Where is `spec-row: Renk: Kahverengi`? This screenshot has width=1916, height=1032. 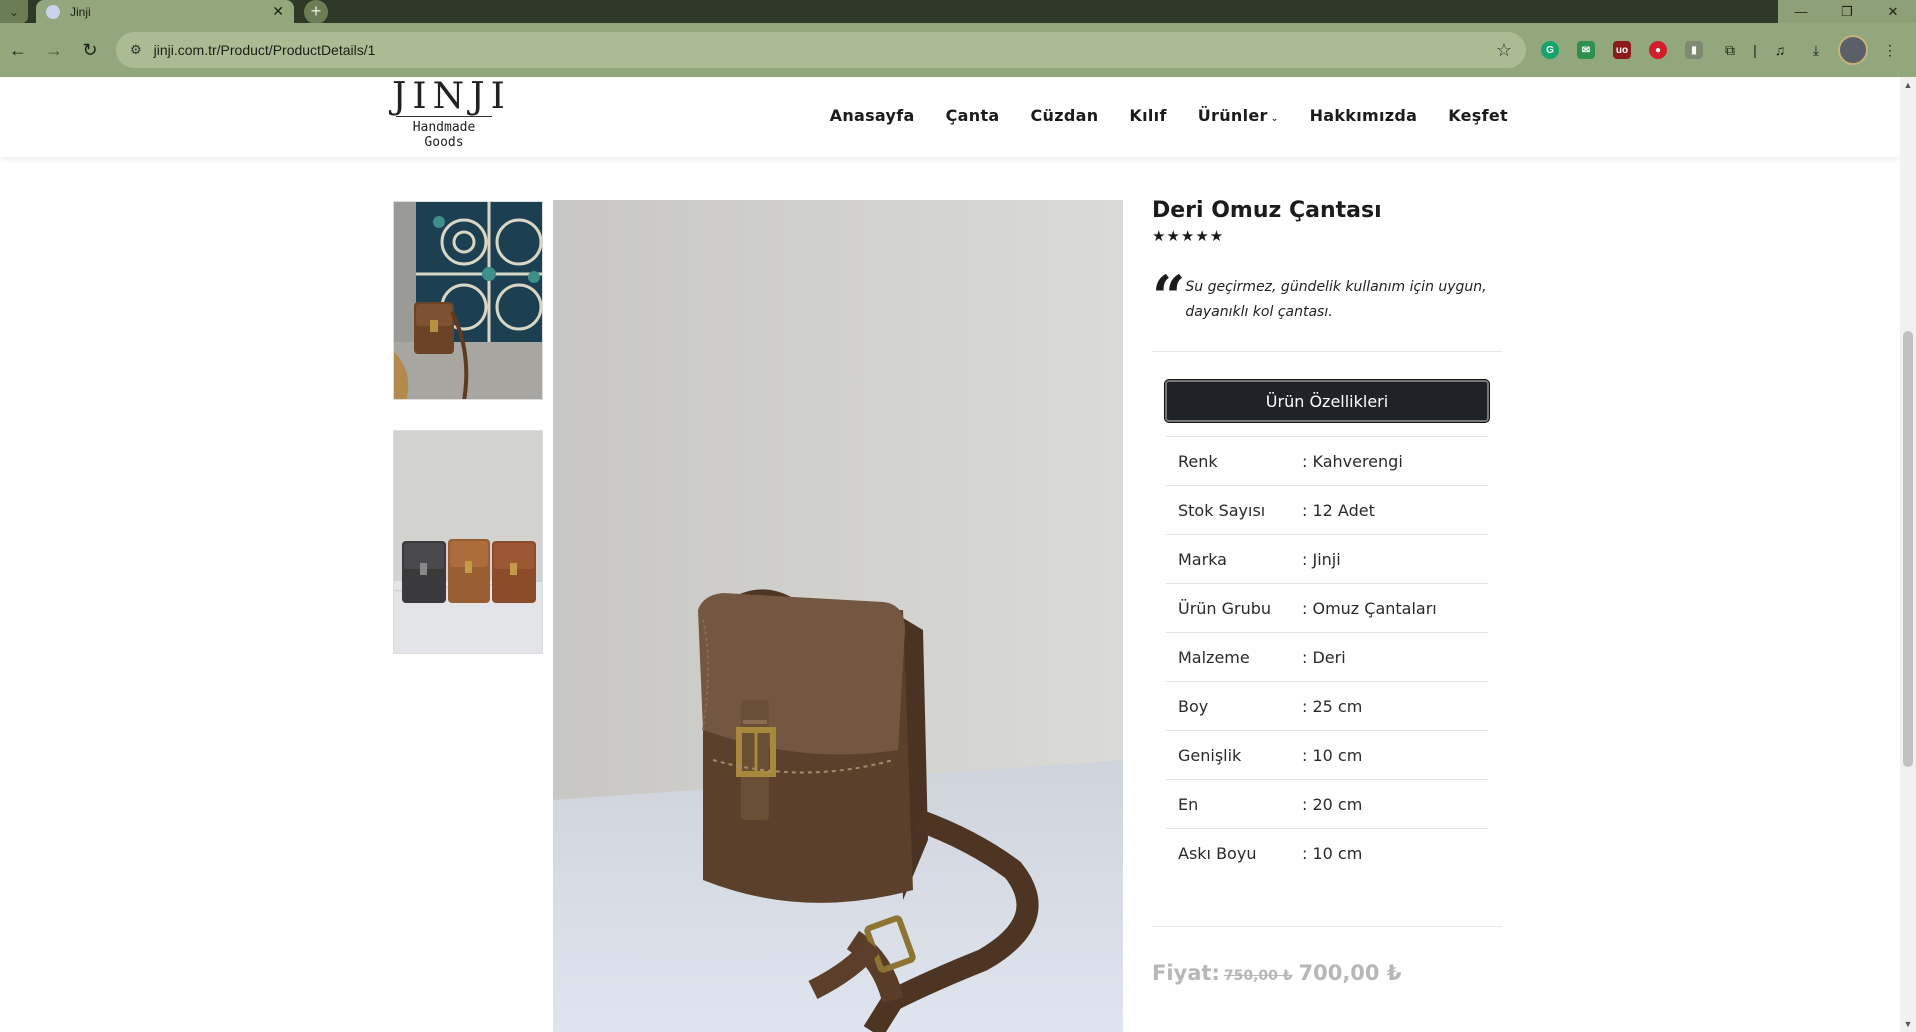 spec-row: Renk: Kahverengi is located at coordinates (1327, 461).